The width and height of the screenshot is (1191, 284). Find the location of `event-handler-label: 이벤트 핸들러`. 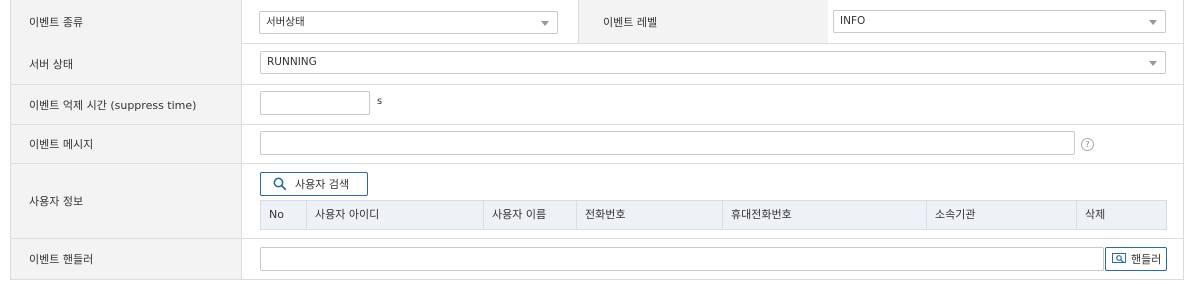

event-handler-label: 이벤트 핸들러 is located at coordinates (126, 259).